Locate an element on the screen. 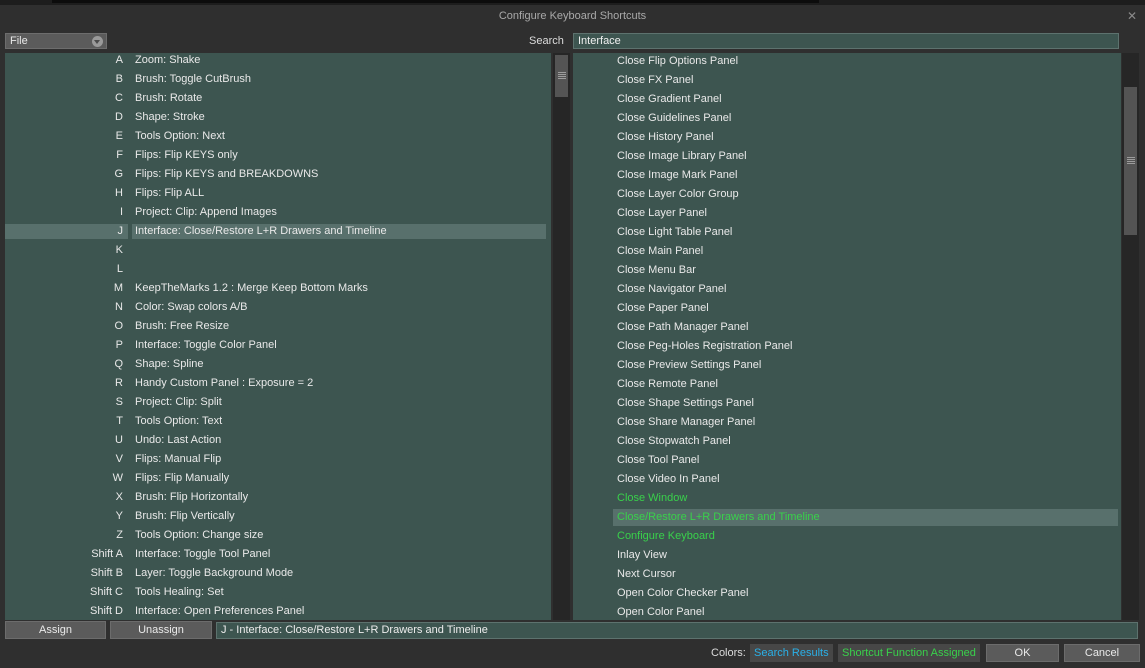 Image resolution: width=1145 pixels, height=668 pixels. shortcut-key: L is located at coordinates (119, 269).